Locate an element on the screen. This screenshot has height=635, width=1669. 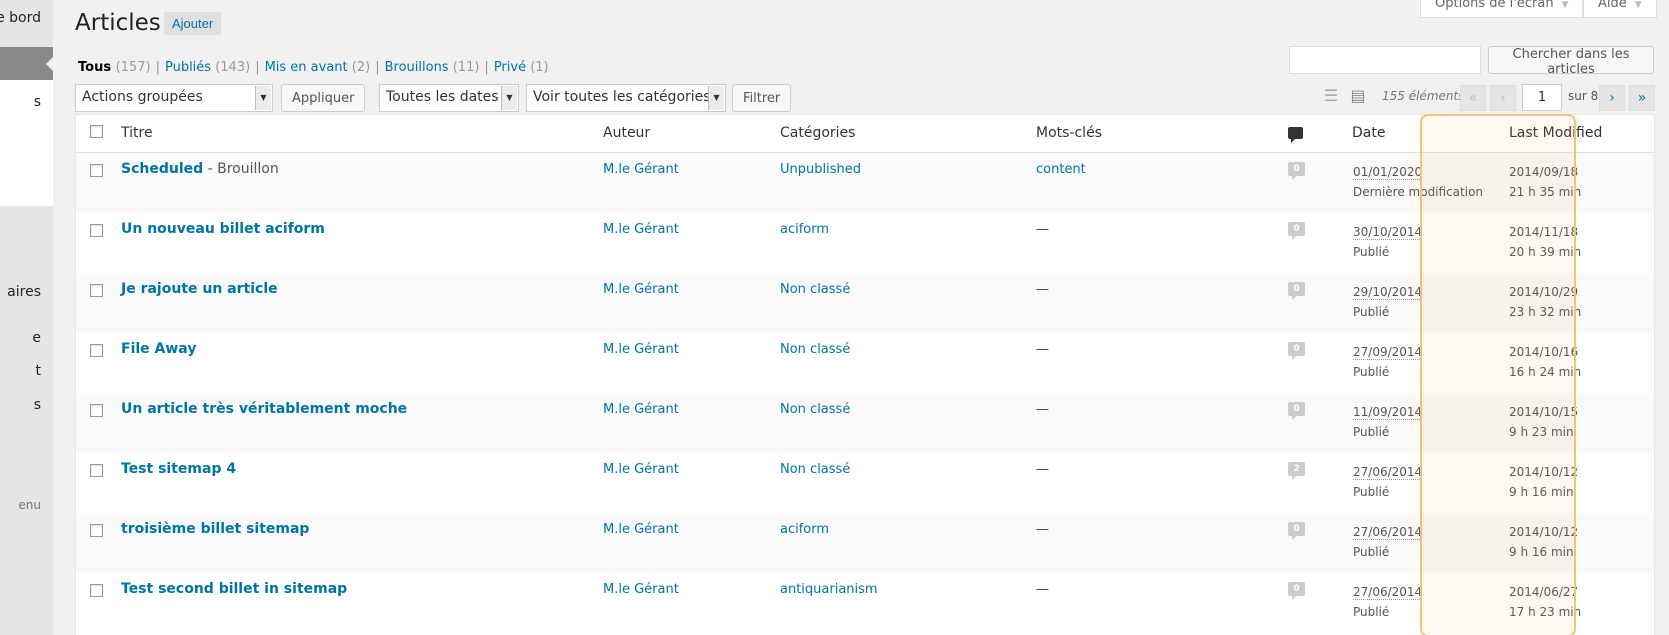
dates-select: Toutes les dates ▼ is located at coordinates (449, 98).